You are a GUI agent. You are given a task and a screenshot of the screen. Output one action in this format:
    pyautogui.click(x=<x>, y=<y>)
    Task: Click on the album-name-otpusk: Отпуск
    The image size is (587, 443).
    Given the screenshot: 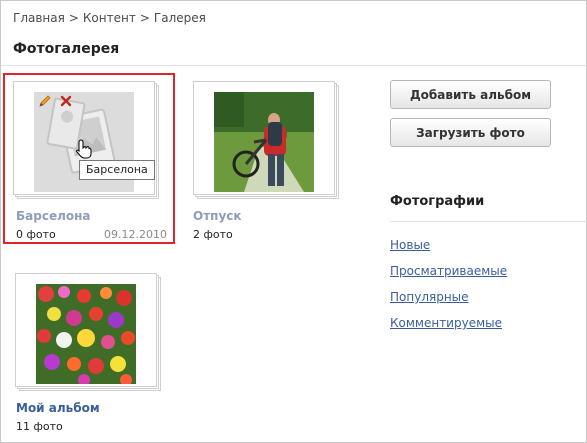 What is the action you would take?
    pyautogui.click(x=217, y=216)
    